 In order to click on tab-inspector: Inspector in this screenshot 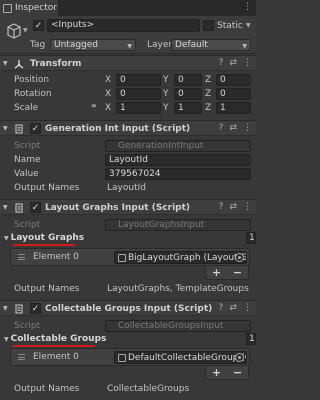, I will do `click(29, 8)`.